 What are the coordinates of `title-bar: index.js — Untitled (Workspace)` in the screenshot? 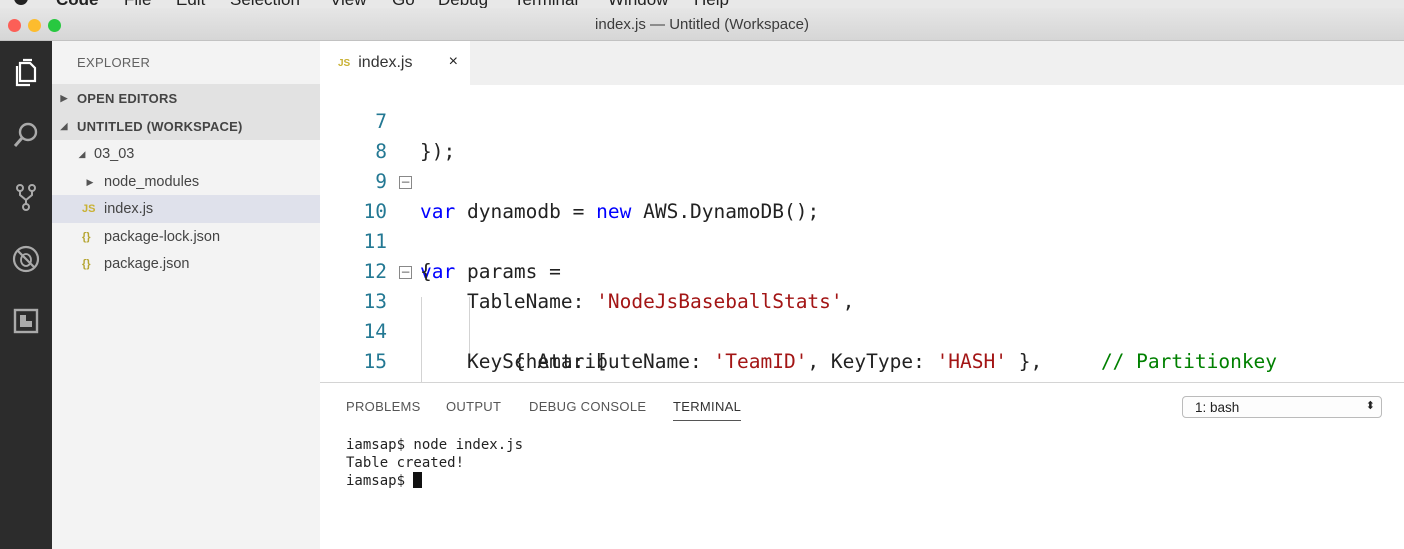 It's located at (702, 24).